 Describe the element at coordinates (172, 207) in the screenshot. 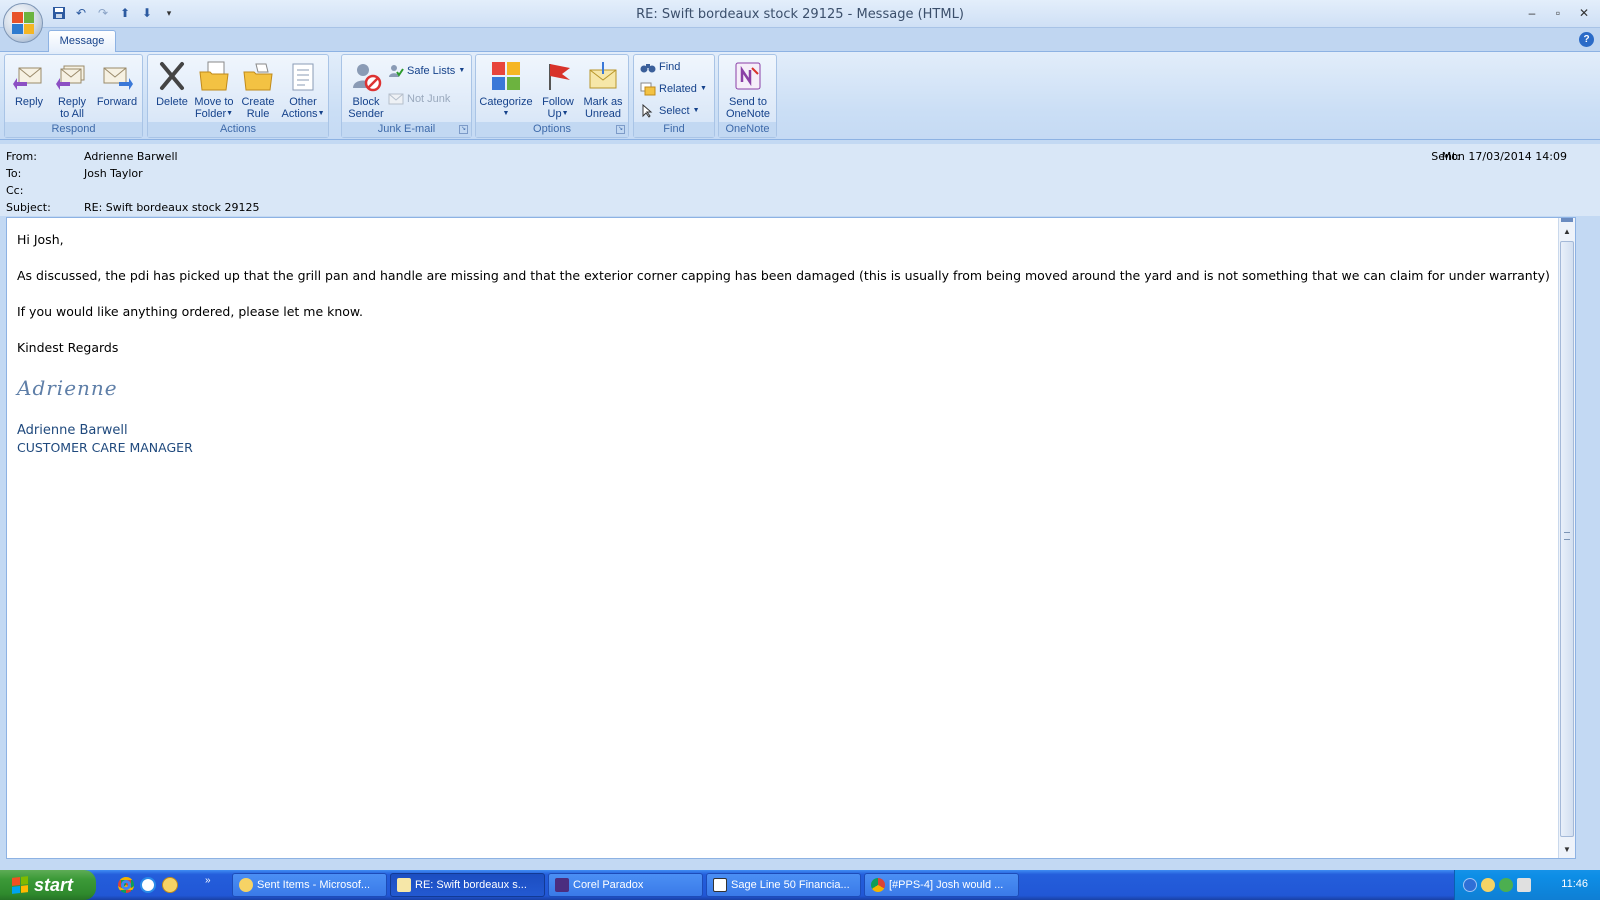

I see `subject-value: RE: Swift bordeaux stock 29125` at that location.